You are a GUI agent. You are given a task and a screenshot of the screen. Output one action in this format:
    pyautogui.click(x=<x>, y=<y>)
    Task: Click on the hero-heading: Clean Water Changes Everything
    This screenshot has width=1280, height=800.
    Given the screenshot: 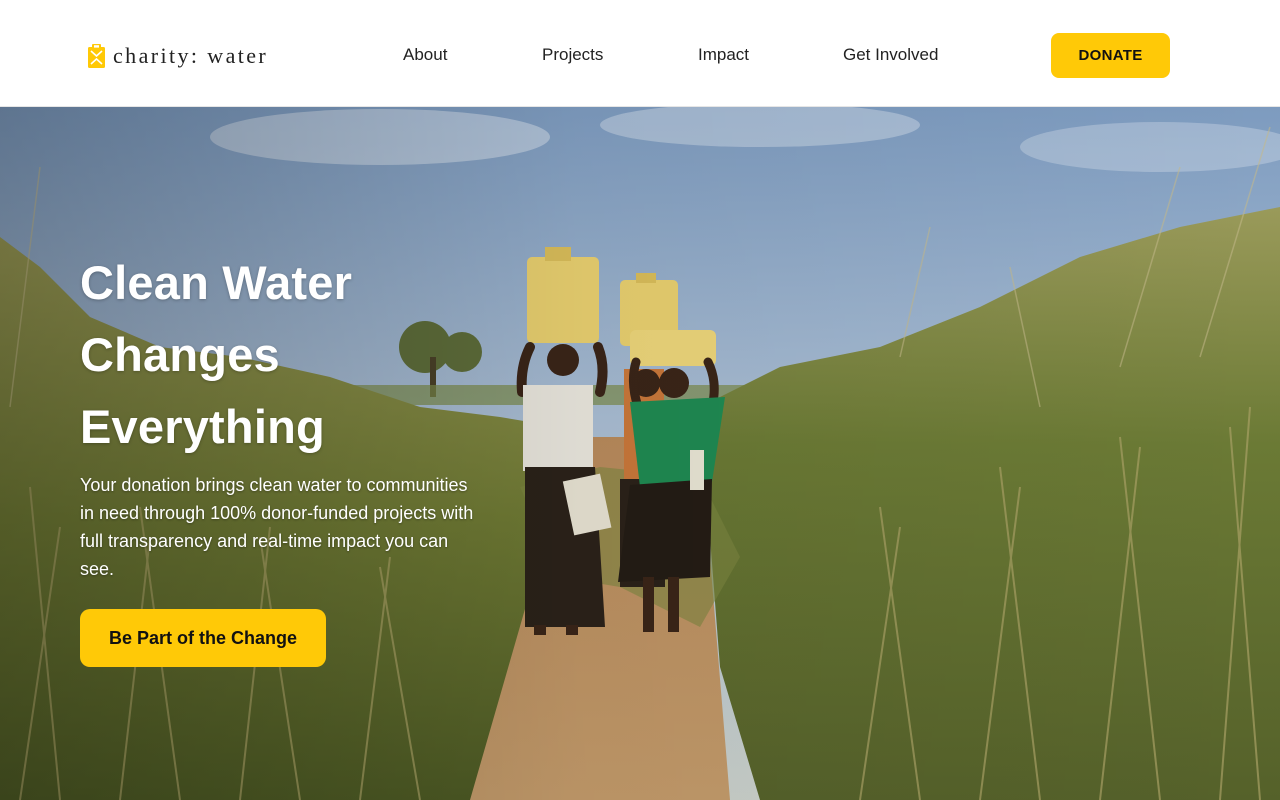 What is the action you would take?
    pyautogui.click(x=290, y=355)
    